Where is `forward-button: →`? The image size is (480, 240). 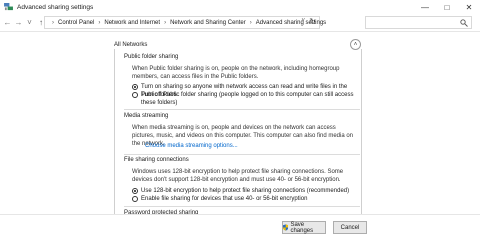 forward-button: → is located at coordinates (18, 23).